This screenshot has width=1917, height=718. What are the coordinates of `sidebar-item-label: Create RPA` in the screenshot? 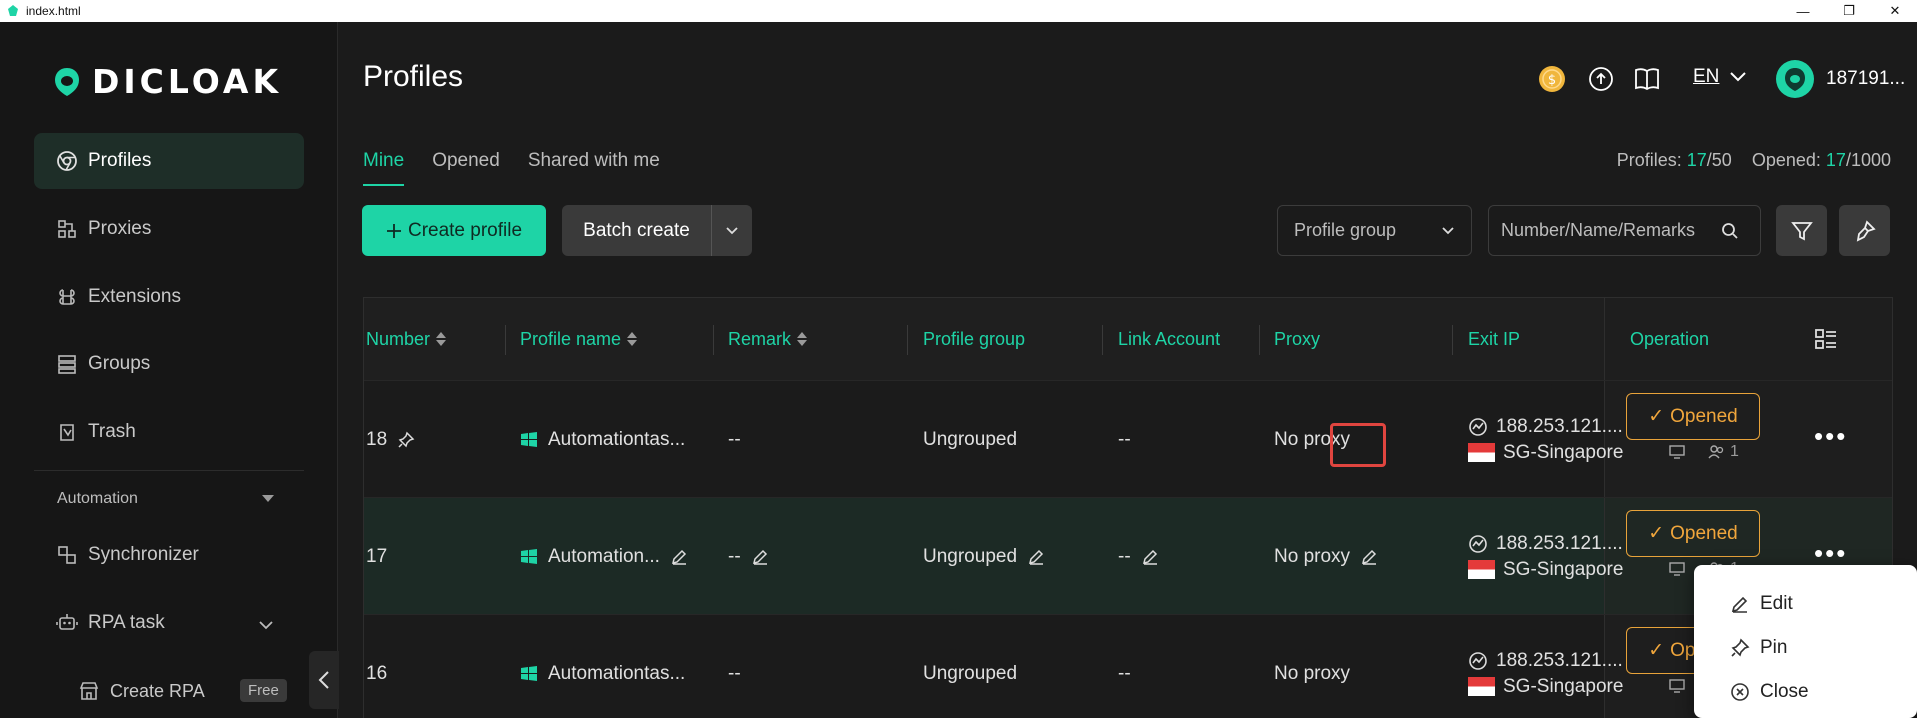 It's located at (157, 690).